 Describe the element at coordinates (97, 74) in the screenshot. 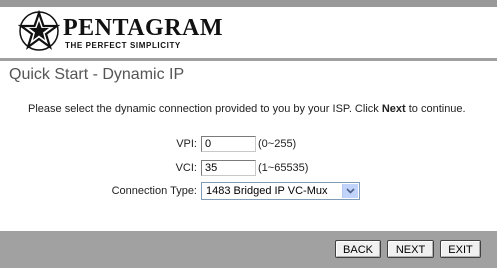

I see `page-title: Quick Start - Dynamic IP` at that location.